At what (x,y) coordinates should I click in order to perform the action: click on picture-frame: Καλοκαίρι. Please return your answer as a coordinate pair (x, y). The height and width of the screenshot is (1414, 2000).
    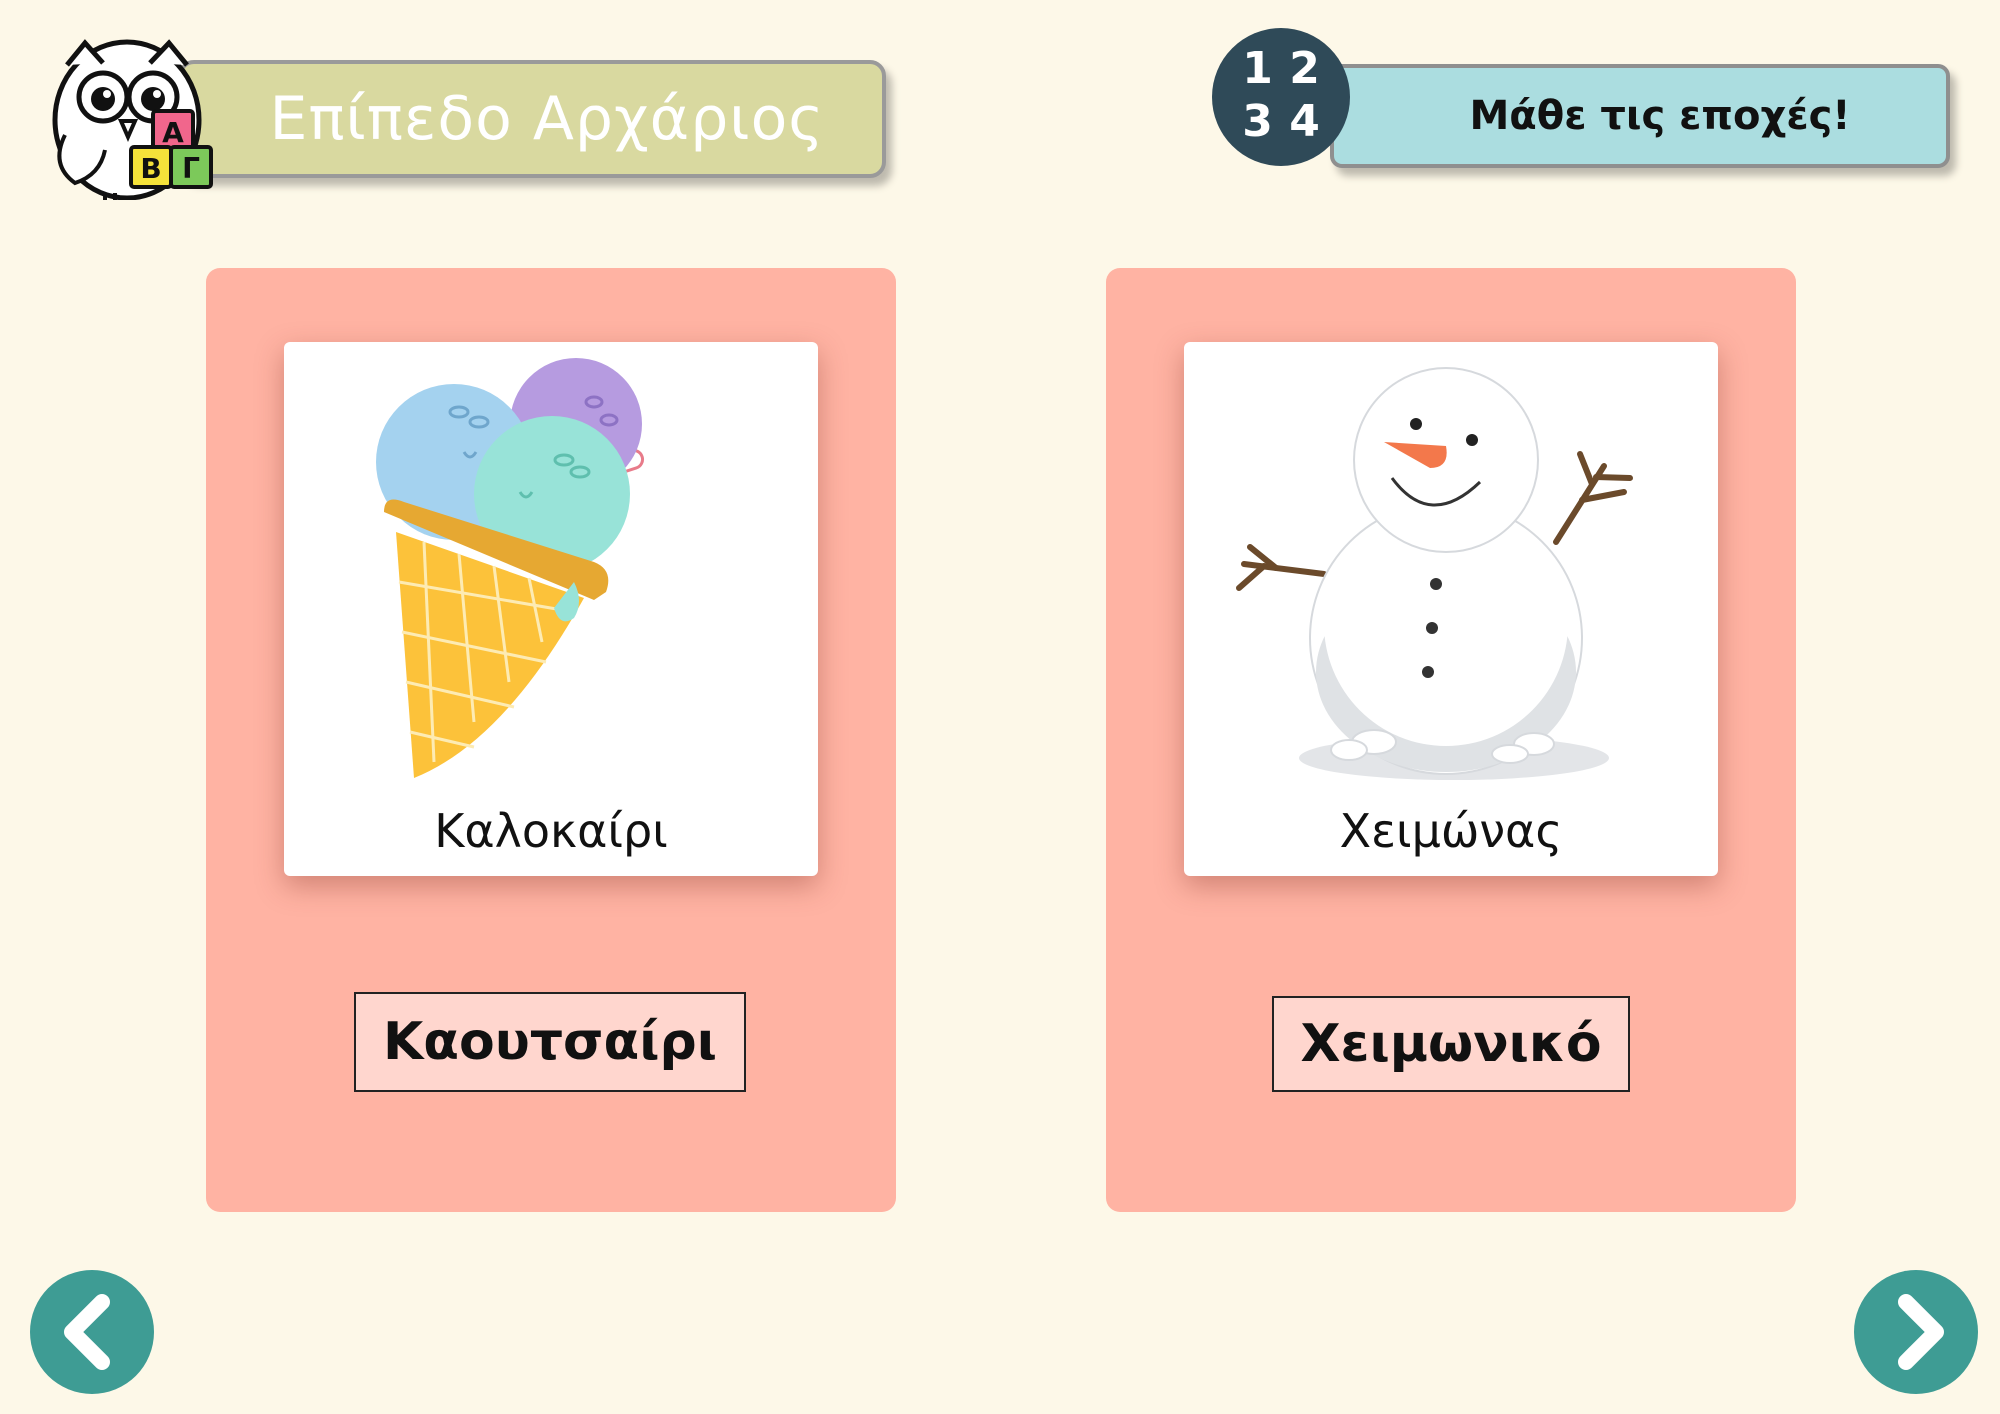
    Looking at the image, I should click on (551, 609).